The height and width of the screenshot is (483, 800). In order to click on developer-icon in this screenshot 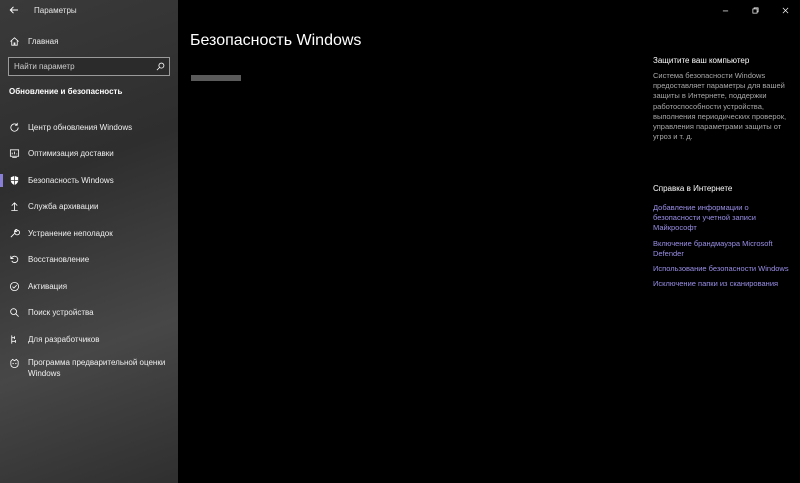, I will do `click(14, 339)`.